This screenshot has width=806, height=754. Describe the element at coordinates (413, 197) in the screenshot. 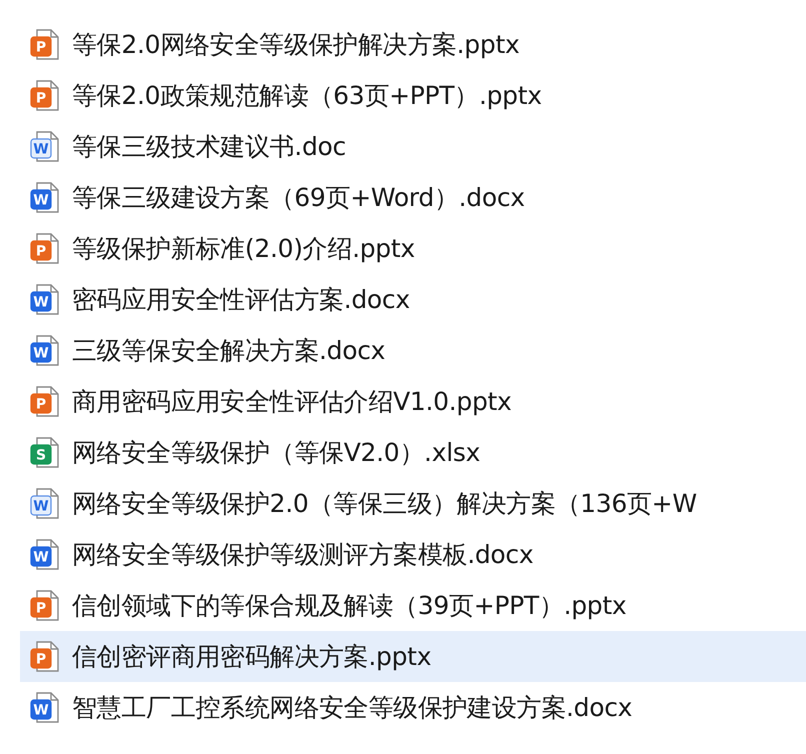

I see `file-row: W 等保三级建设方案（69页+Word）.docx` at that location.